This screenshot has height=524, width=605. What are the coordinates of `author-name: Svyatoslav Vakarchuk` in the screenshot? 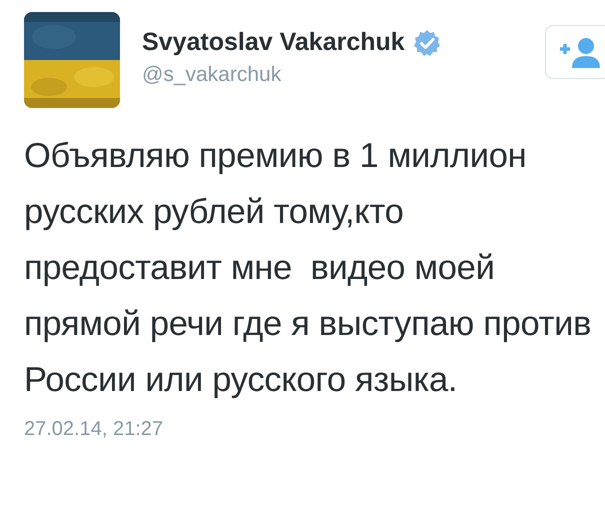 It's located at (273, 42).